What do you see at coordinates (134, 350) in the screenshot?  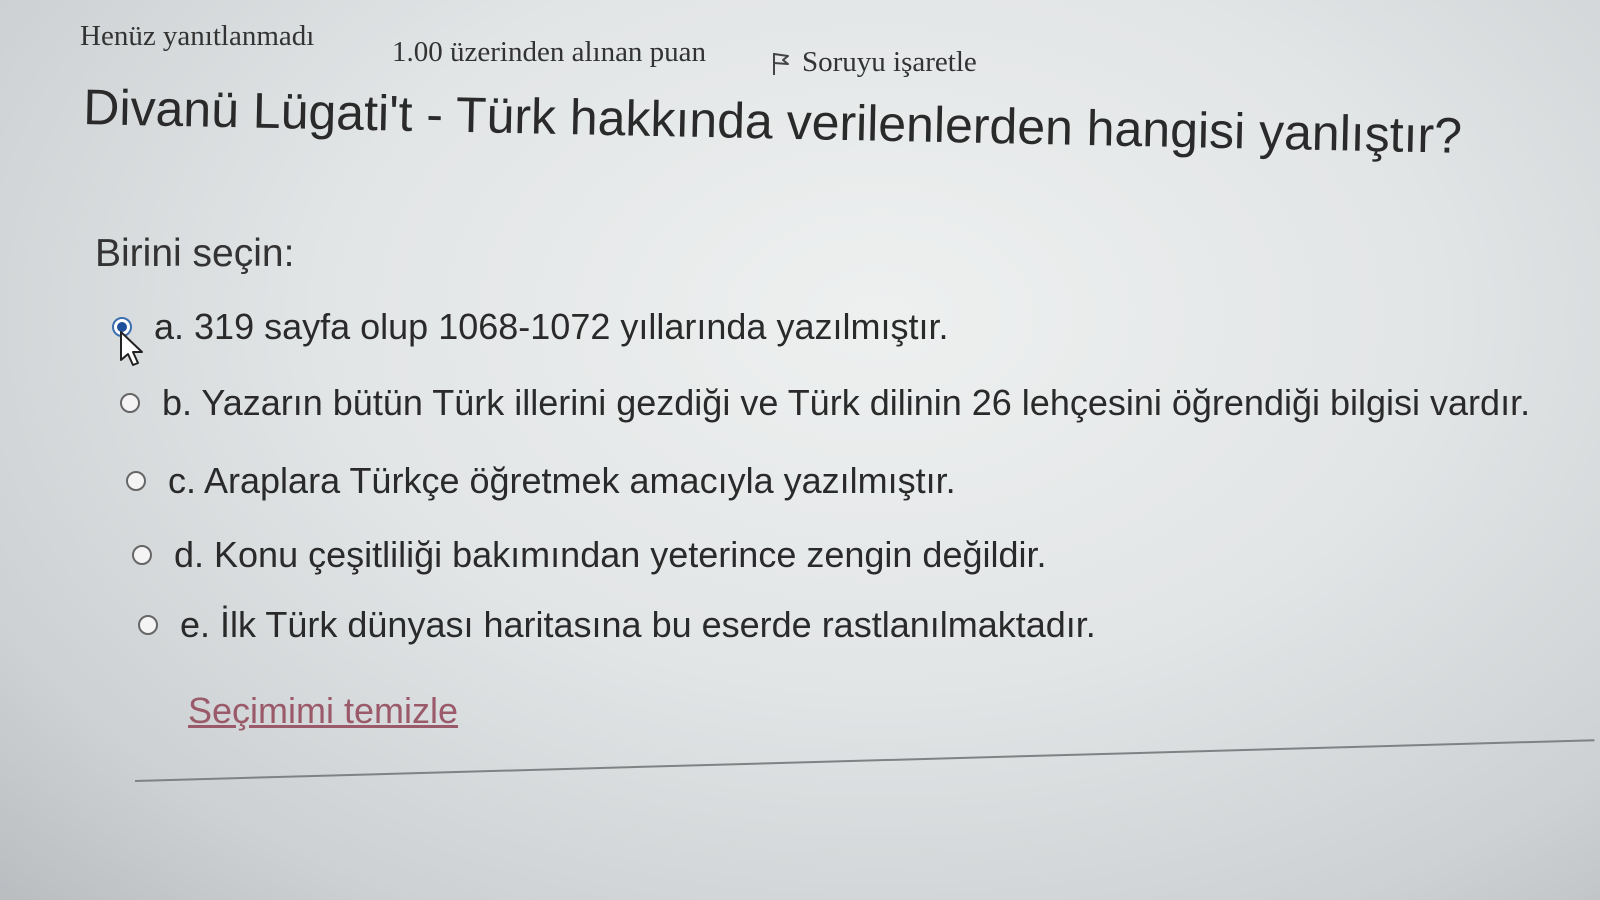 I see `mouse-pointer-icon` at bounding box center [134, 350].